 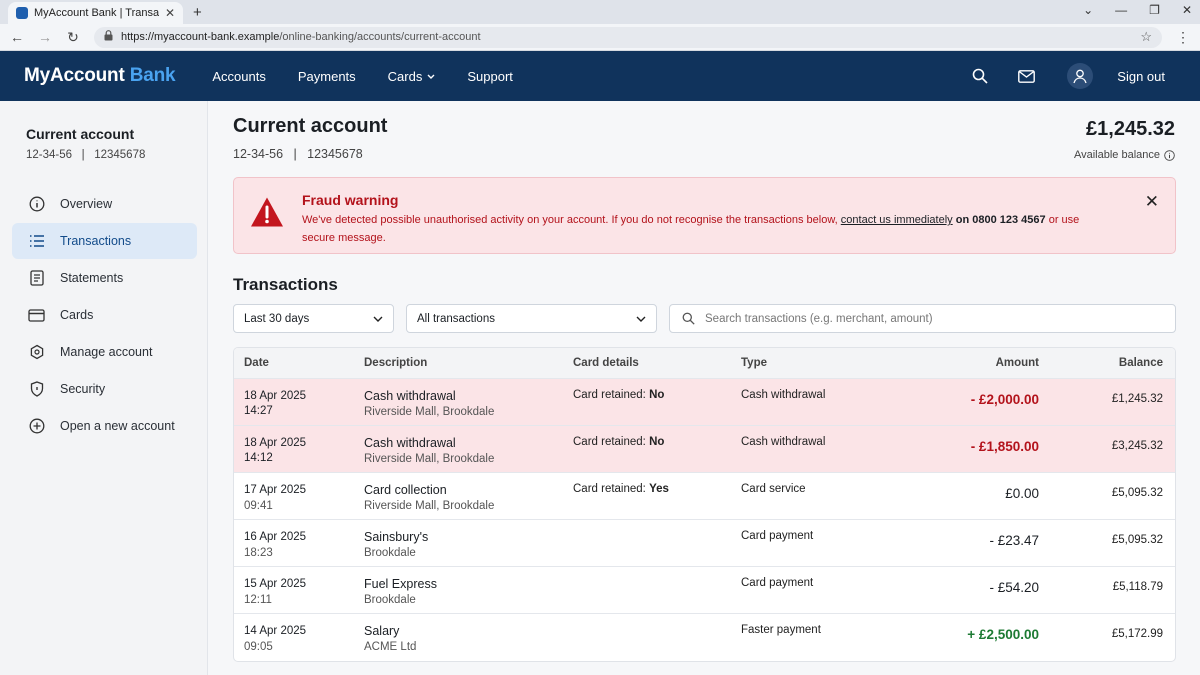 I want to click on plus-circle-icon, so click(x=36, y=426).